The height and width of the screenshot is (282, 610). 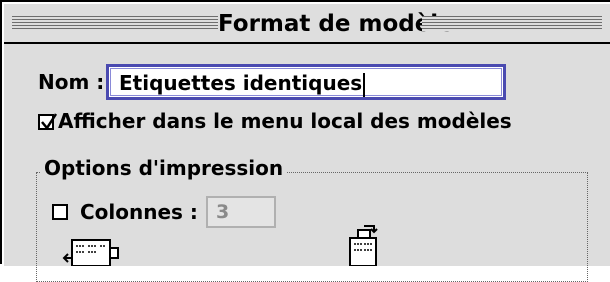 I want to click on title-bar-stripes-left, so click(x=115, y=23).